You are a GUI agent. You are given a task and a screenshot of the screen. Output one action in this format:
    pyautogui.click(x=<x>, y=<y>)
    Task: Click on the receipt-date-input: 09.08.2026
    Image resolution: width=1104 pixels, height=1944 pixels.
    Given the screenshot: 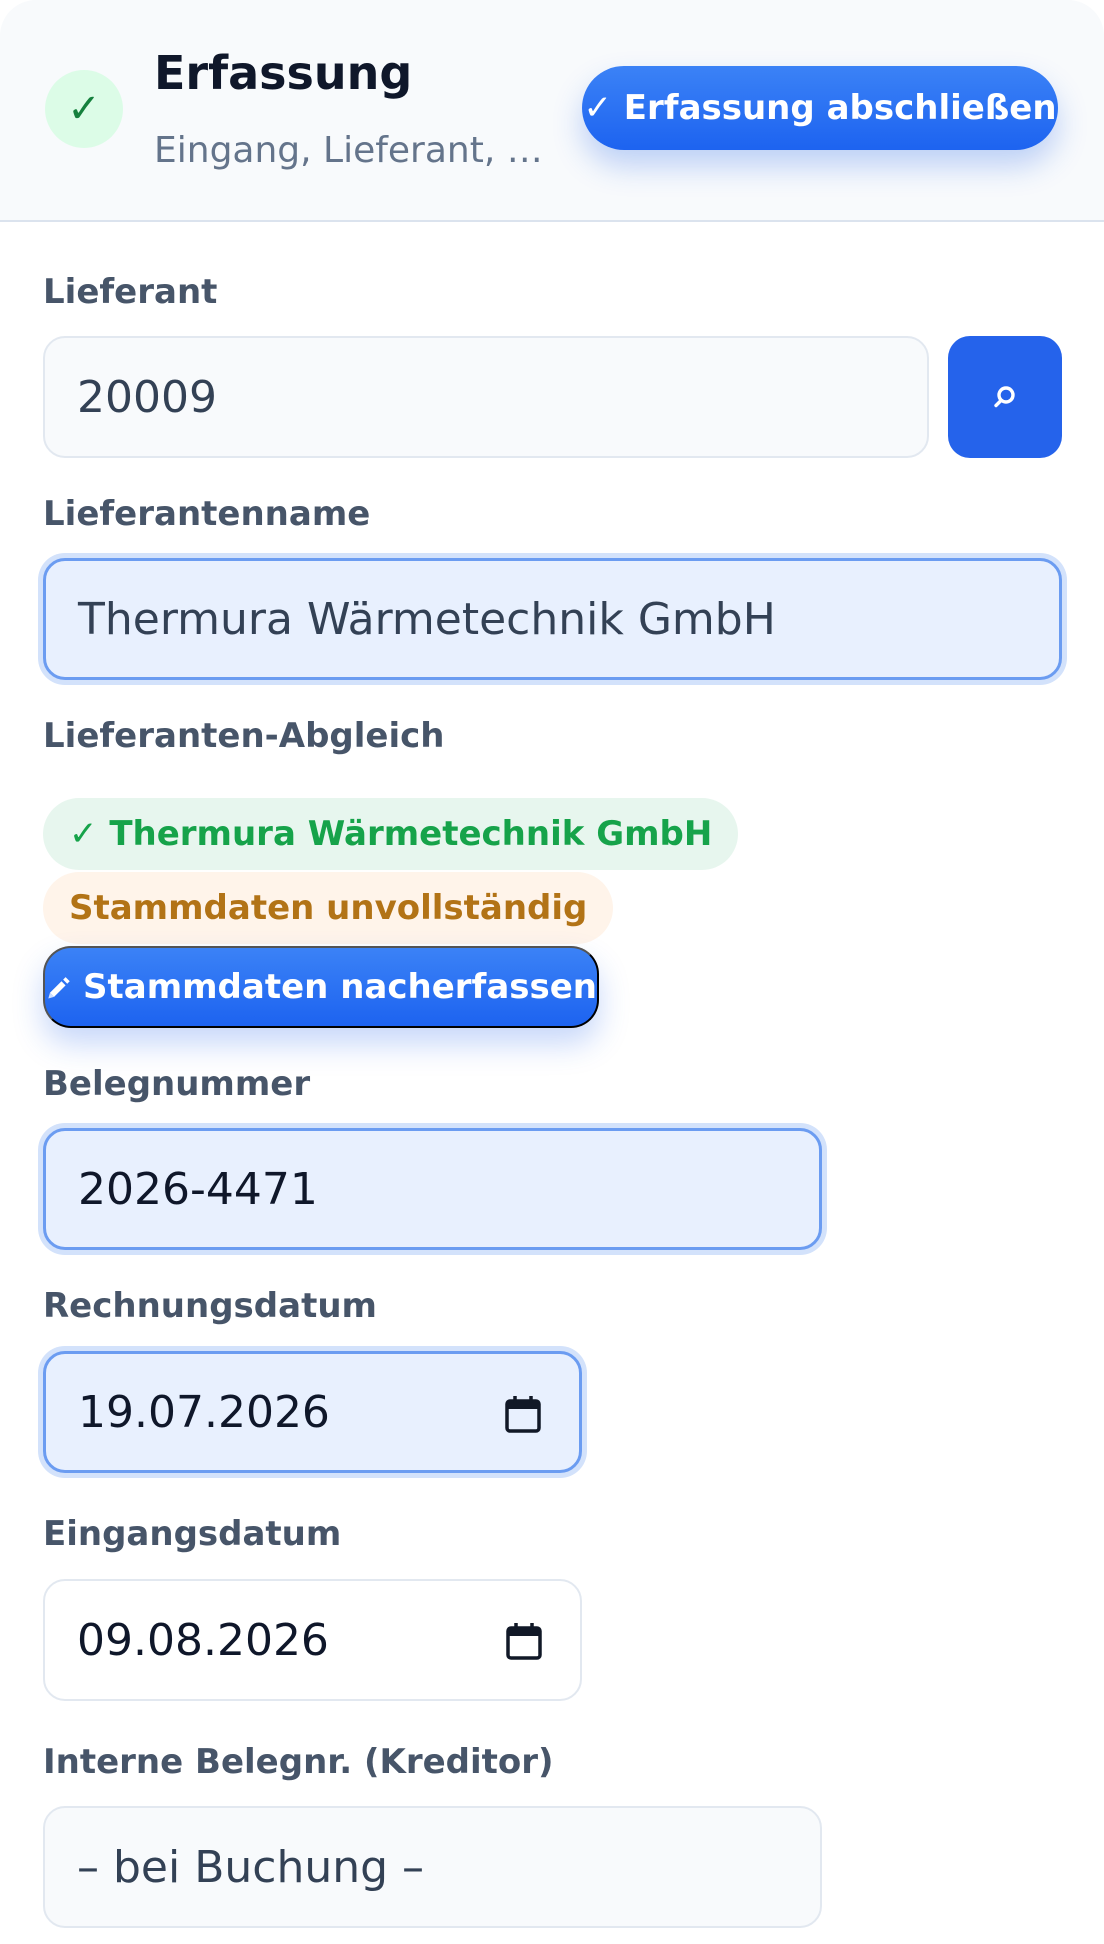 What is the action you would take?
    pyautogui.click(x=312, y=1640)
    